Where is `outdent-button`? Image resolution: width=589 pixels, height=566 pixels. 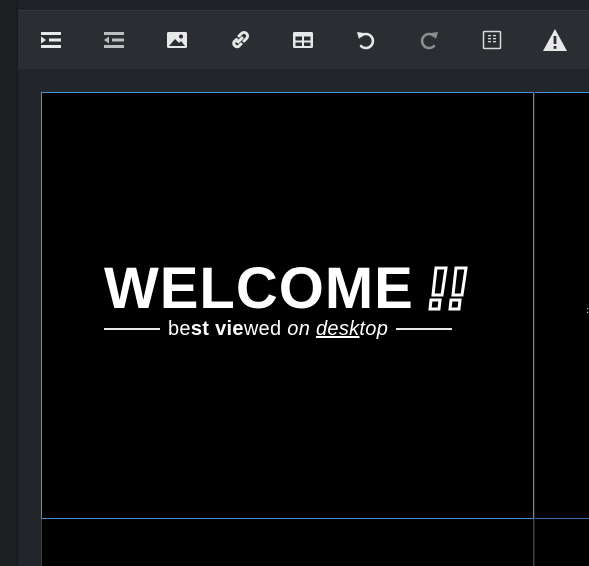 outdent-button is located at coordinates (114, 40).